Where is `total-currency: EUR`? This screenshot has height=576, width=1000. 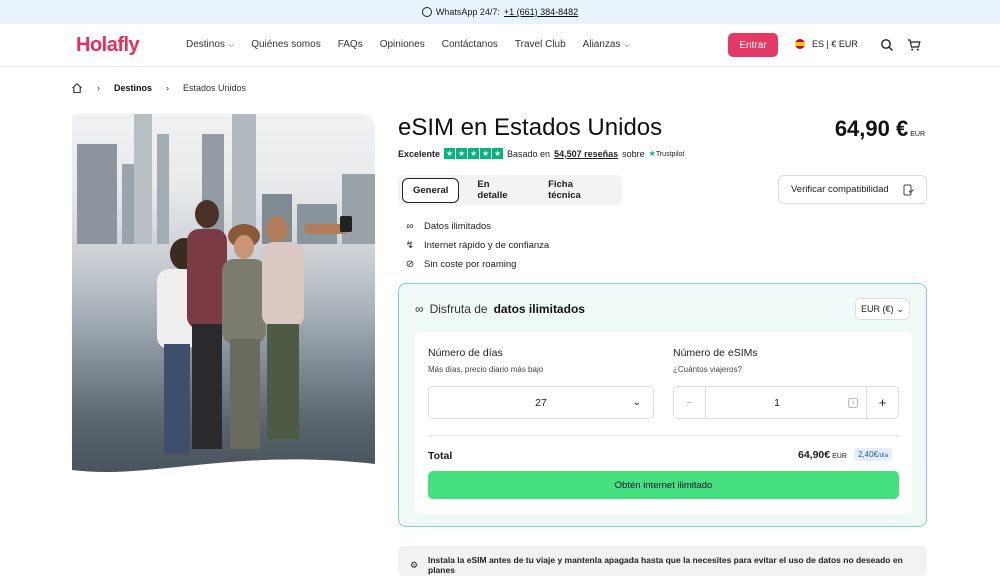
total-currency: EUR is located at coordinates (839, 456).